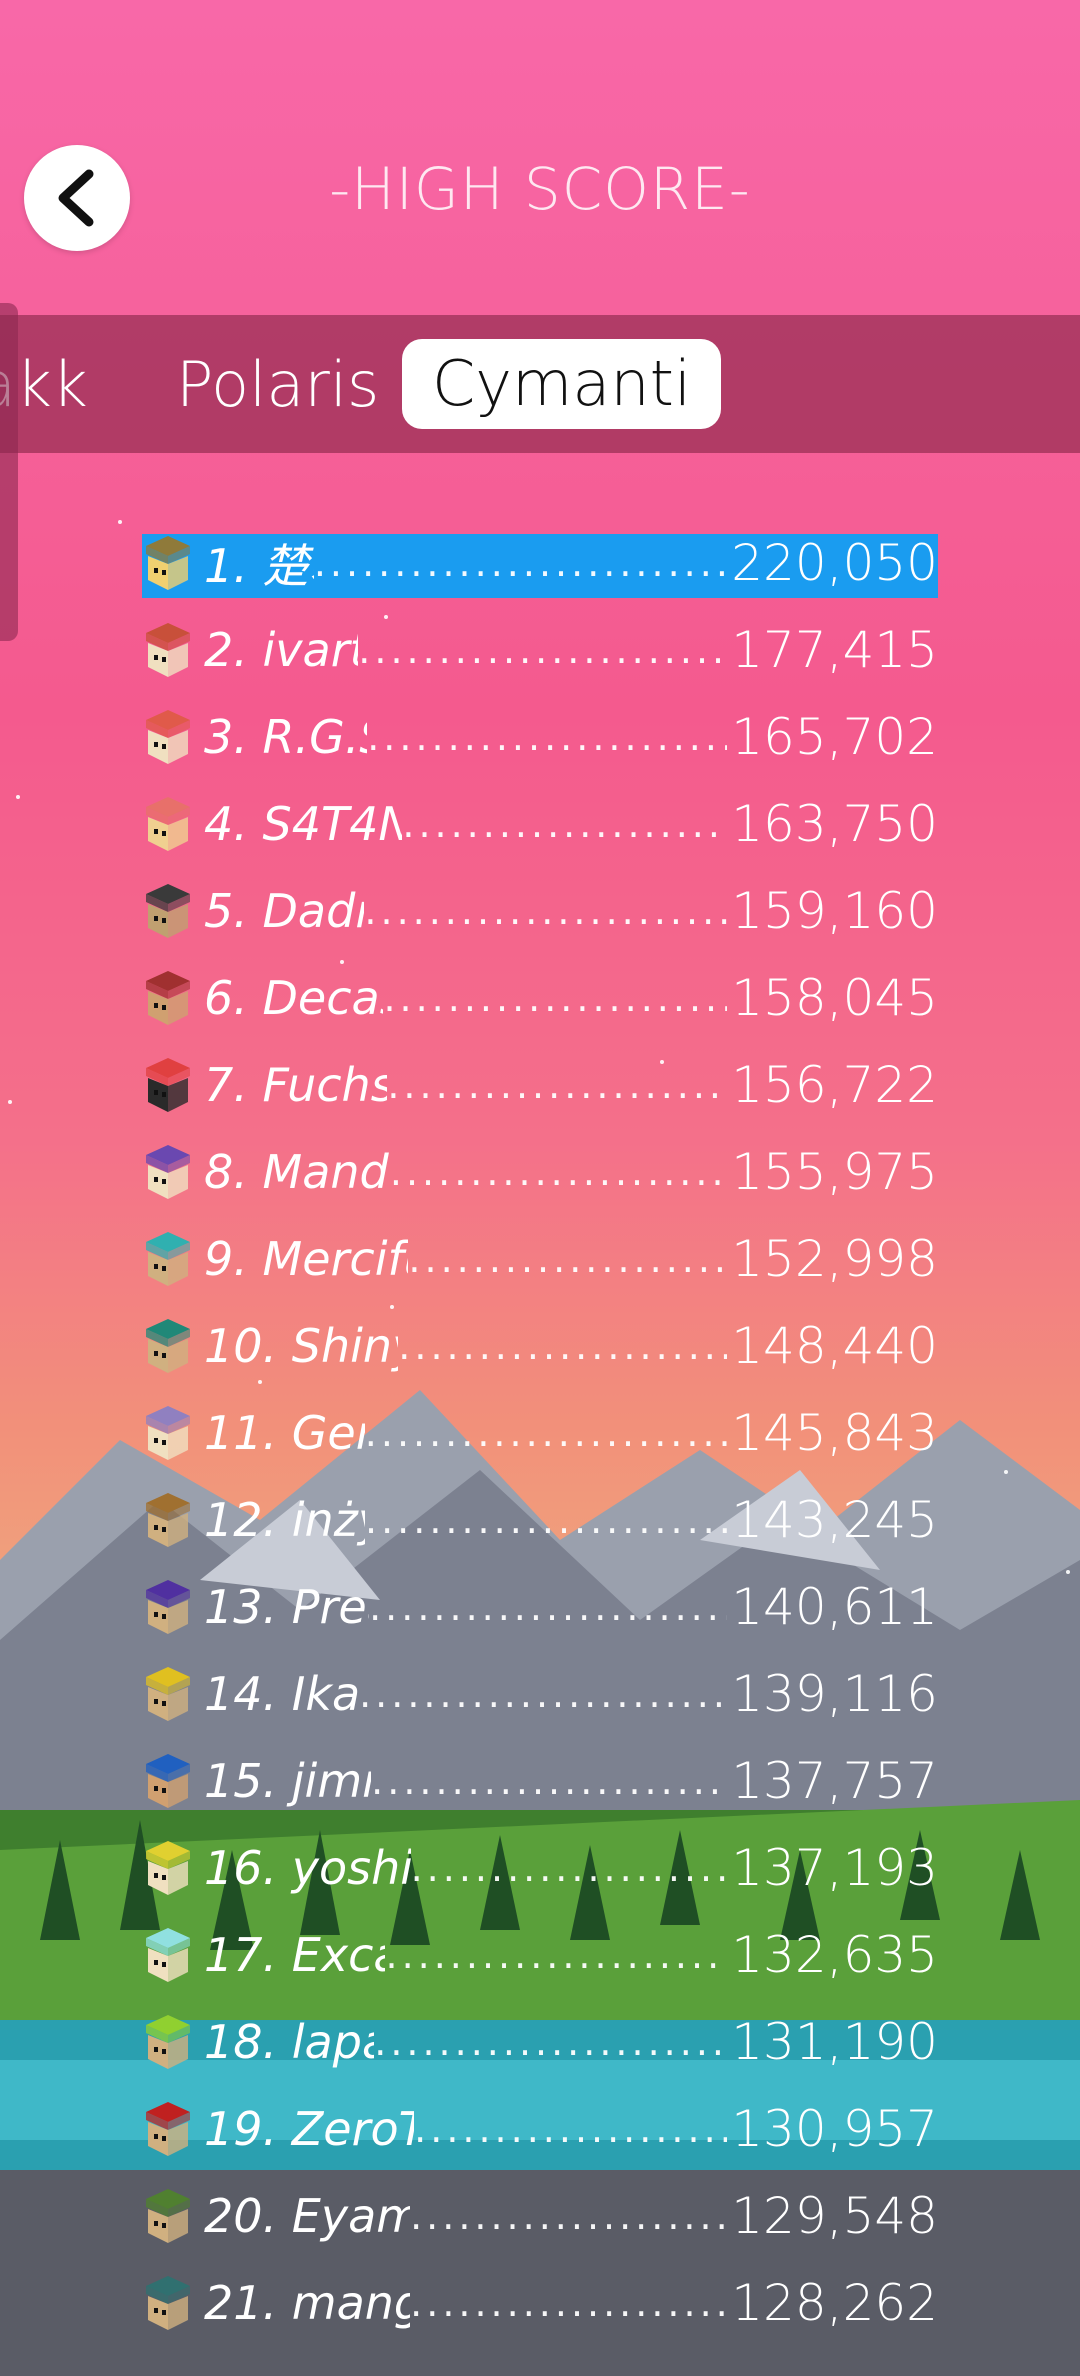 This screenshot has height=2376, width=1080. Describe the element at coordinates (284, 1520) in the screenshot. I see `player-rank-name: 12. inżynier89` at that location.